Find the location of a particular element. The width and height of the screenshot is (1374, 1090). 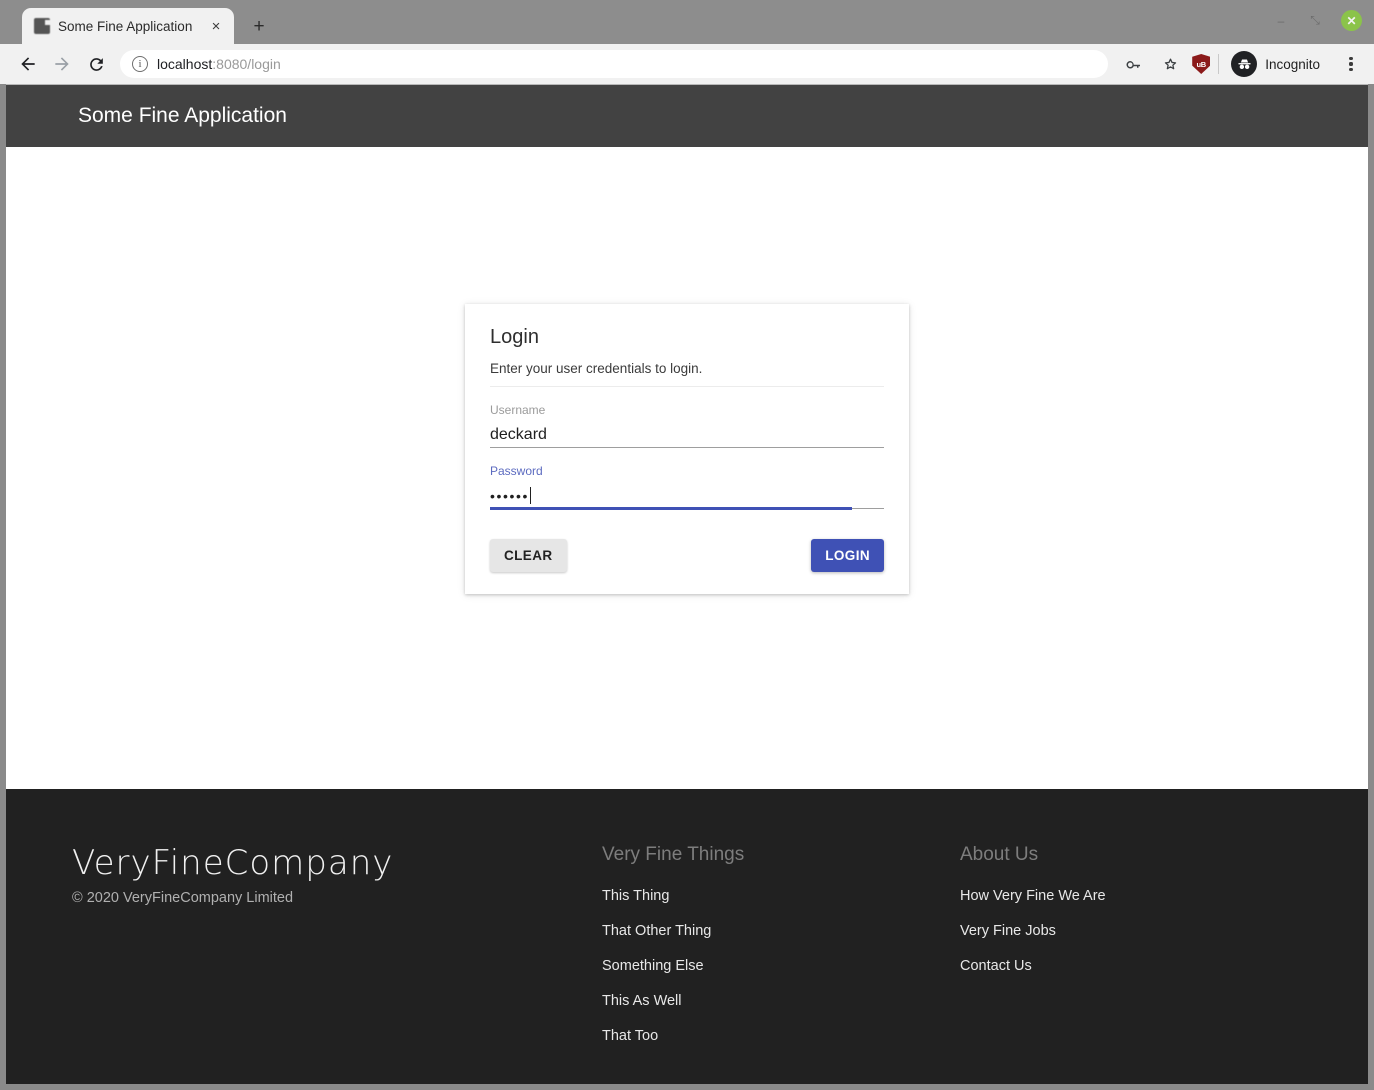

address-bar: i localhost:8080/login is located at coordinates (614, 64).